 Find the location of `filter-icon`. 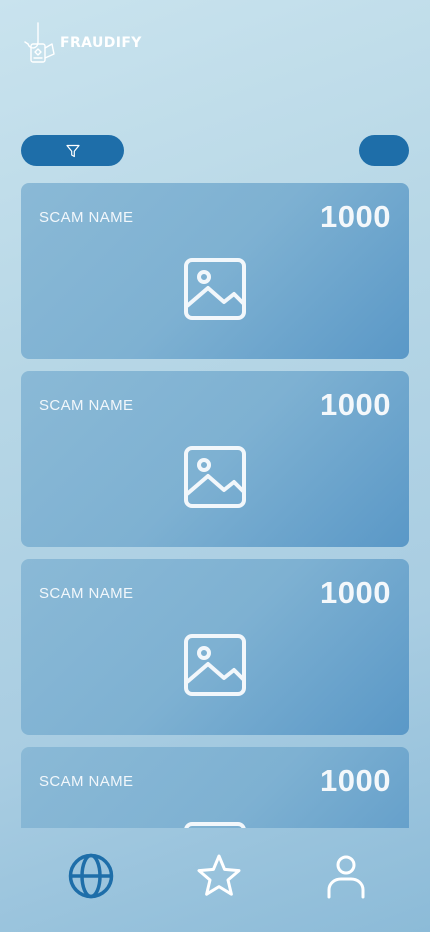

filter-icon is located at coordinates (72, 150).